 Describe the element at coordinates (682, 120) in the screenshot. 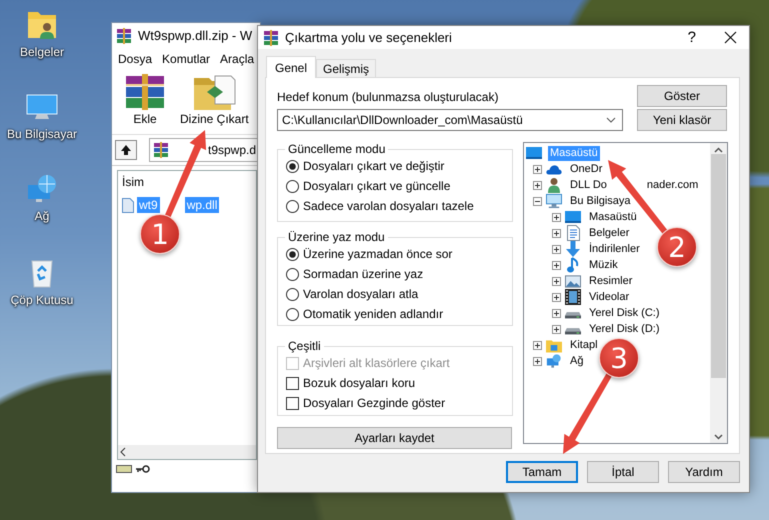

I see `new-folder-button: Yeni klasör` at that location.